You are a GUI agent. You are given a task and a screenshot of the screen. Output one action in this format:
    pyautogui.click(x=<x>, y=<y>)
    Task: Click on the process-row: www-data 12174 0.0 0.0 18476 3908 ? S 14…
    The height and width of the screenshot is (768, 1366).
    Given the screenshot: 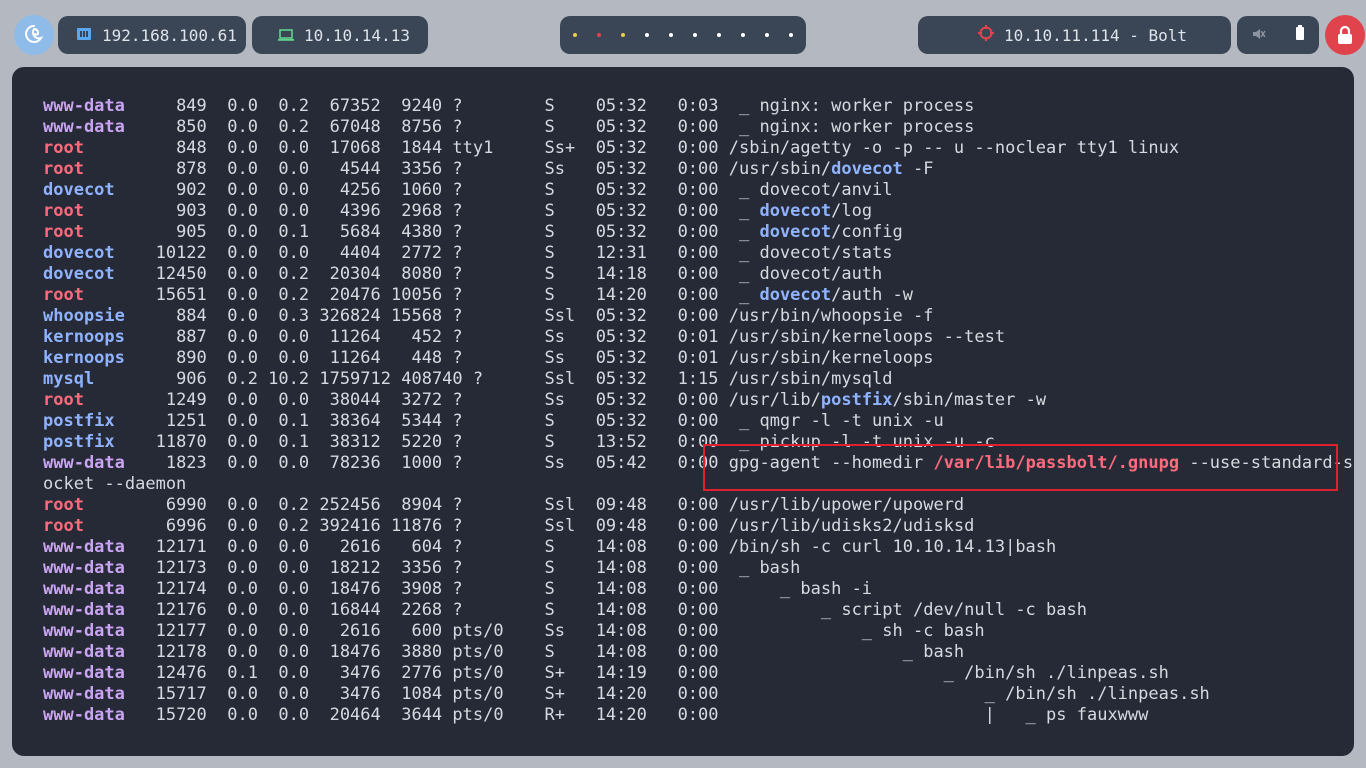 What is the action you would take?
    pyautogui.click(x=698, y=589)
    